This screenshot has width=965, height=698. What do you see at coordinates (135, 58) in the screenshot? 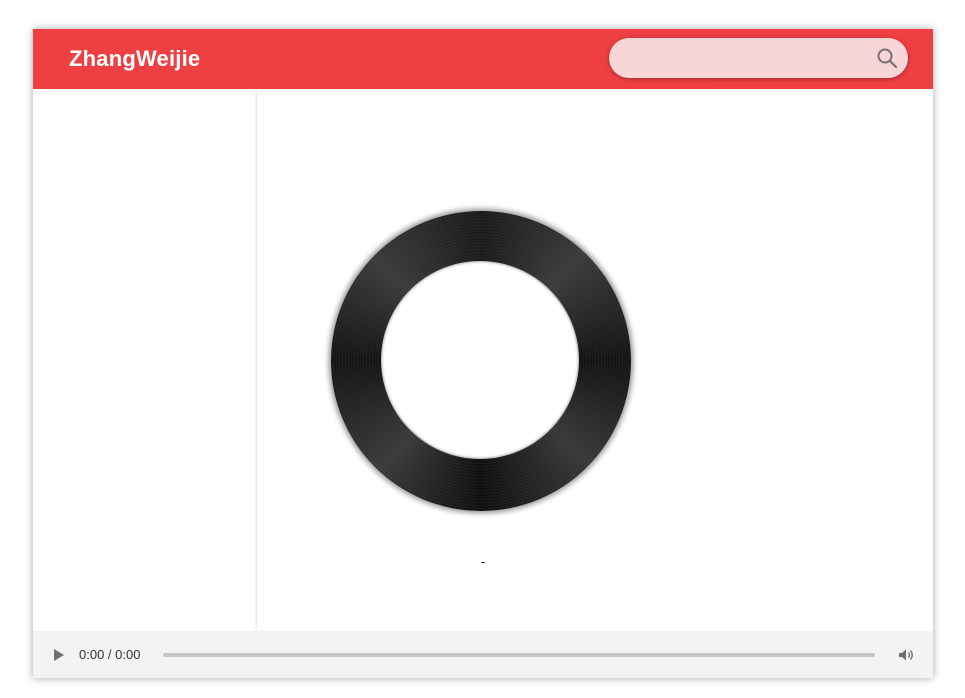
I see `brand-title: ZhangWeijie` at bounding box center [135, 58].